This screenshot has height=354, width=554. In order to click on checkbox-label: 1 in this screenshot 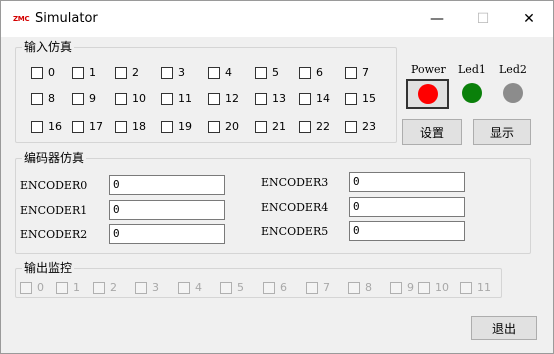, I will do `click(76, 287)`.